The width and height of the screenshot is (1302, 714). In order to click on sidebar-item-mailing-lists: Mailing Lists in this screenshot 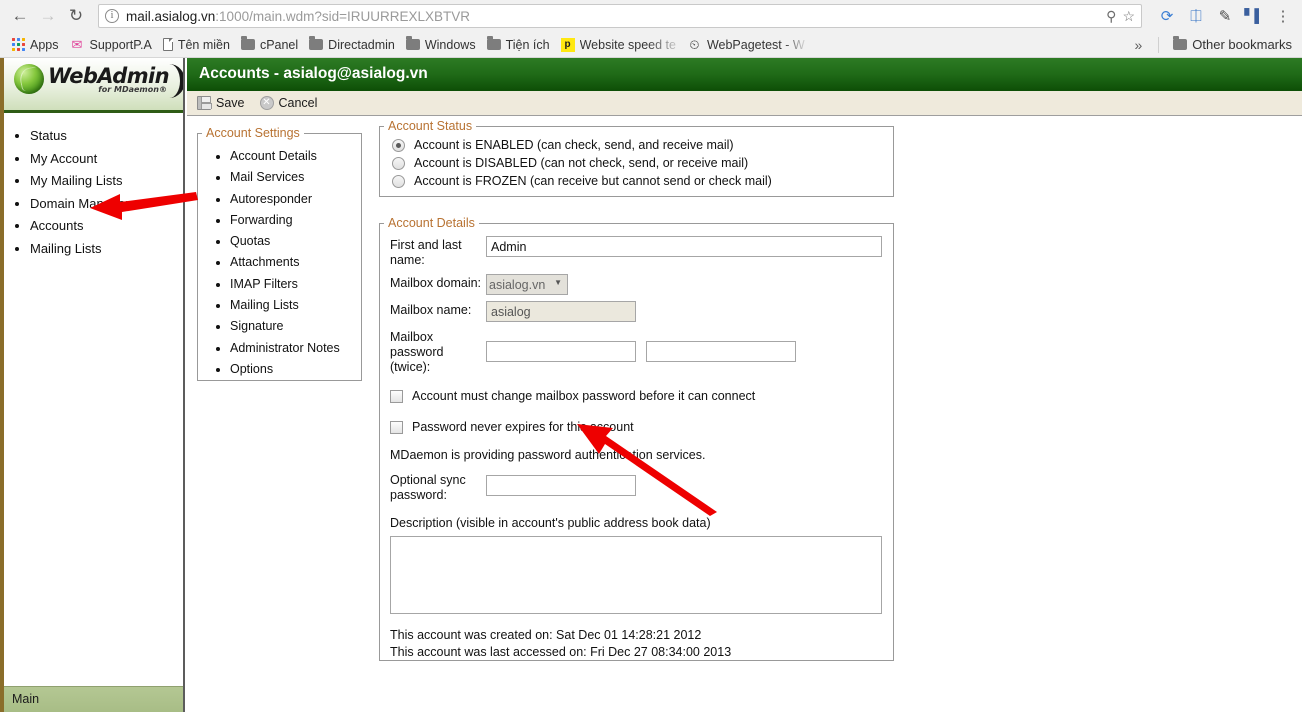, I will do `click(106, 248)`.